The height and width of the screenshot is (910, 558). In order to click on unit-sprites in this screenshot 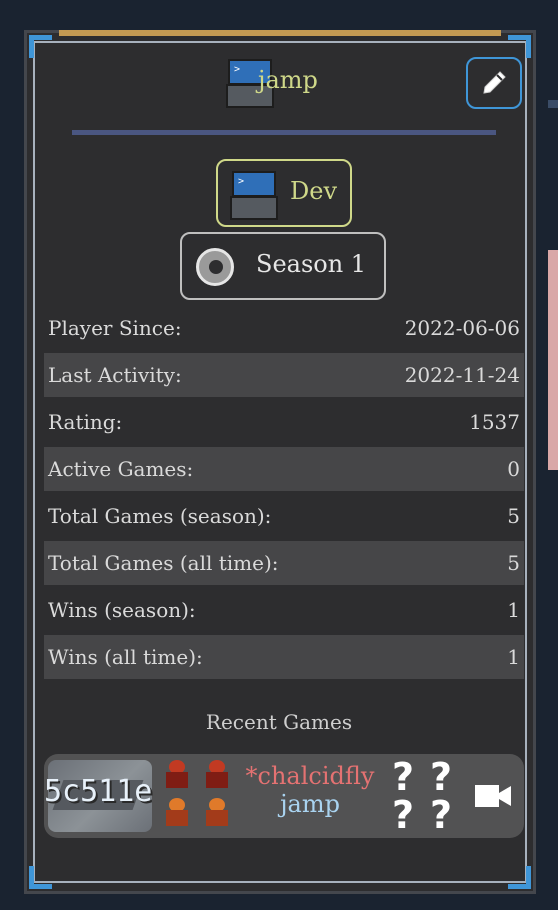, I will do `click(200, 796)`.